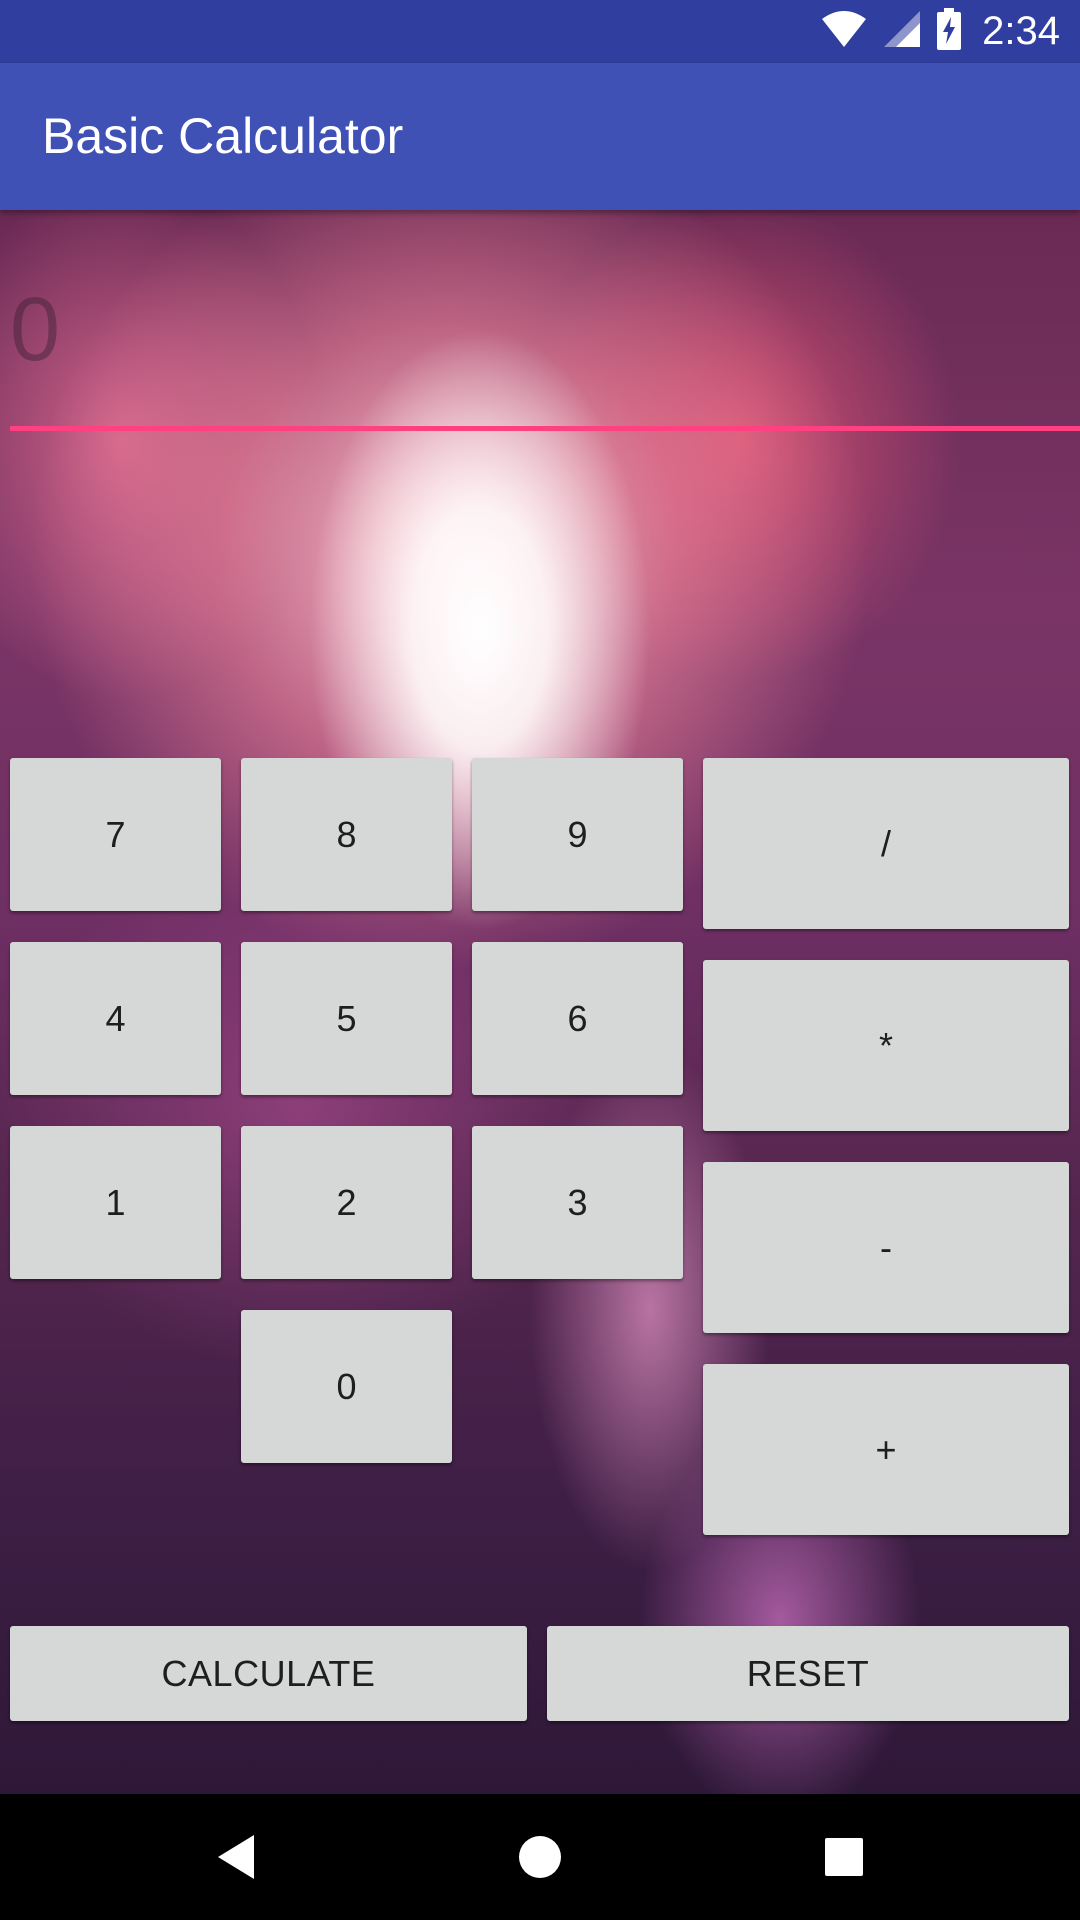 The height and width of the screenshot is (1920, 1080). I want to click on add-button: +, so click(886, 1449).